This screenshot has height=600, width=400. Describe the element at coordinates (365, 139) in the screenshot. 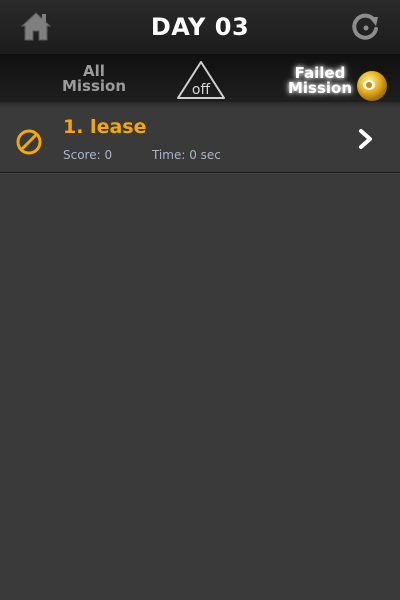

I see `chevron-right-icon` at that location.